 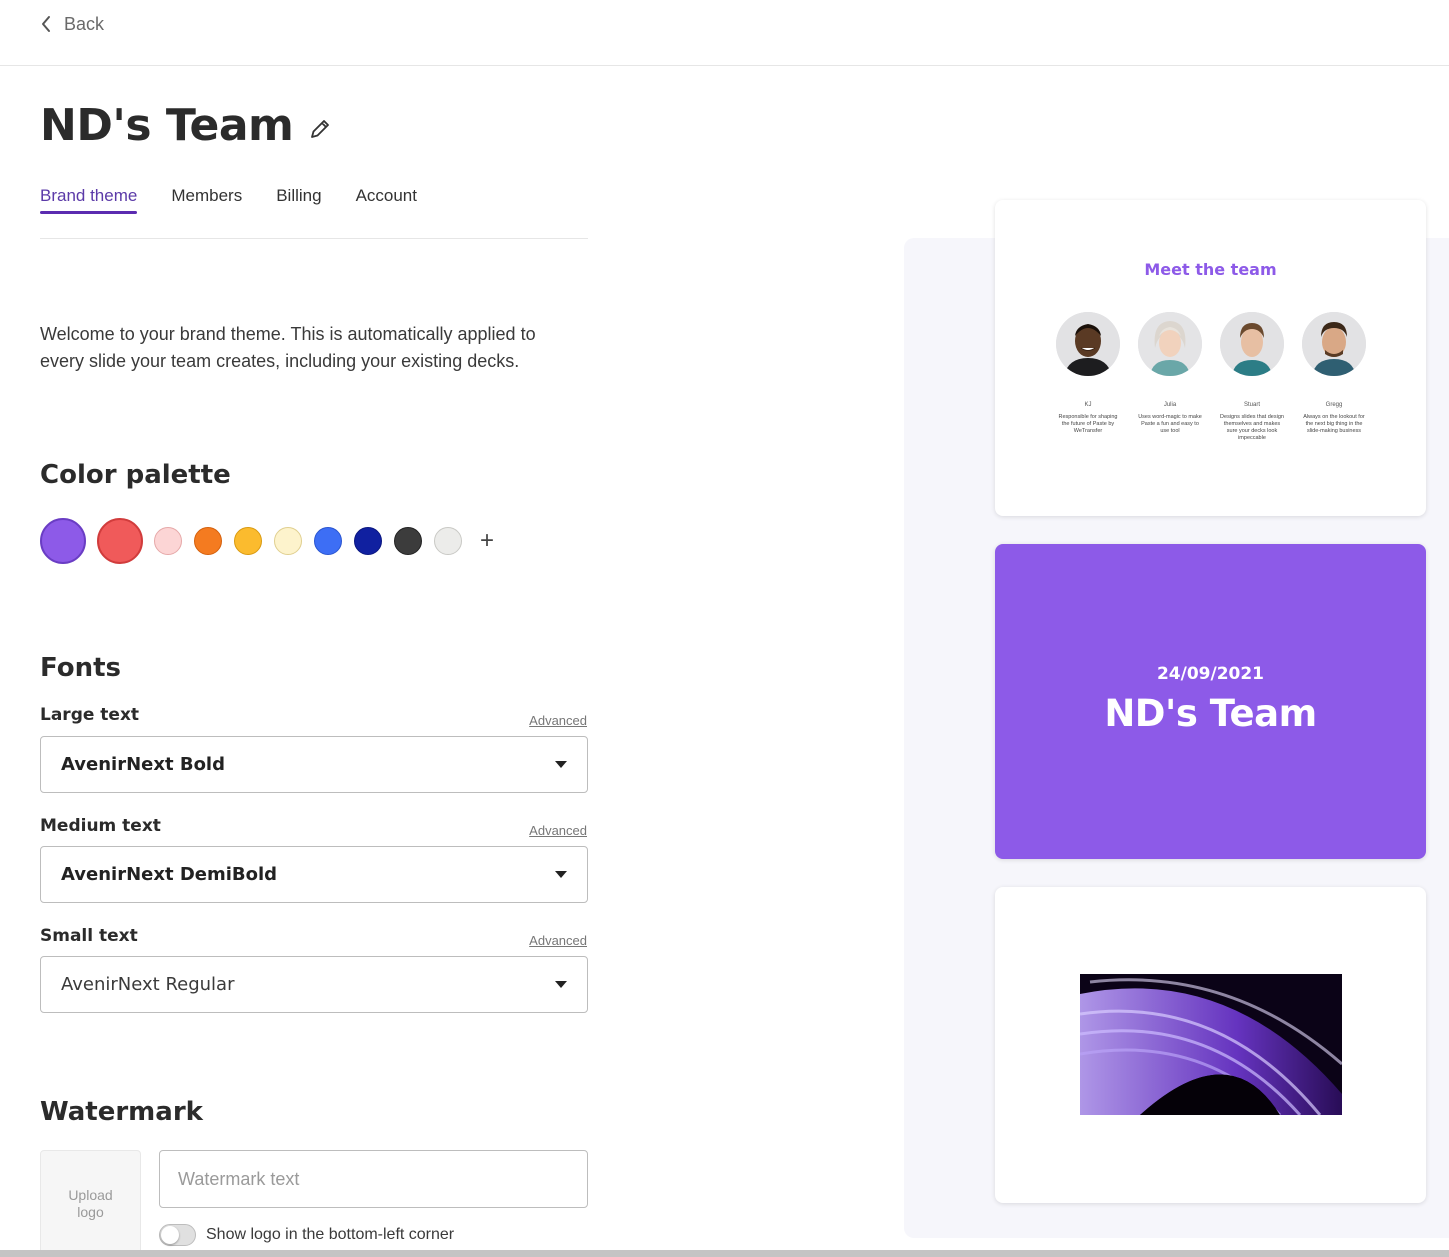 What do you see at coordinates (1210, 713) in the screenshot?
I see `title-slide-title: ND's Team` at bounding box center [1210, 713].